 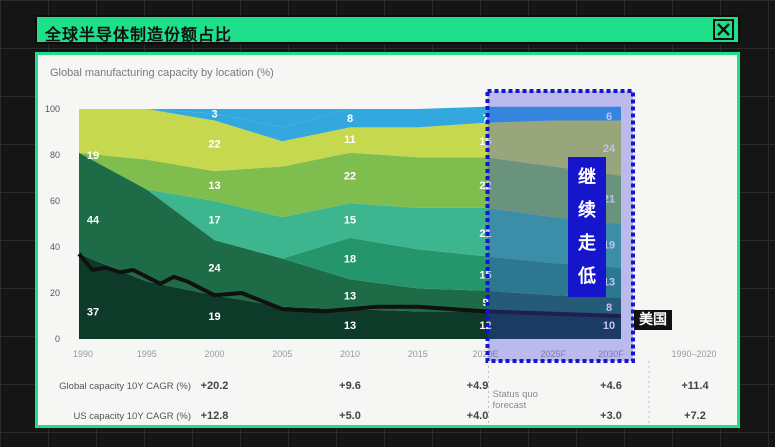 I want to click on y-tick-label: 0, so click(x=57, y=339).